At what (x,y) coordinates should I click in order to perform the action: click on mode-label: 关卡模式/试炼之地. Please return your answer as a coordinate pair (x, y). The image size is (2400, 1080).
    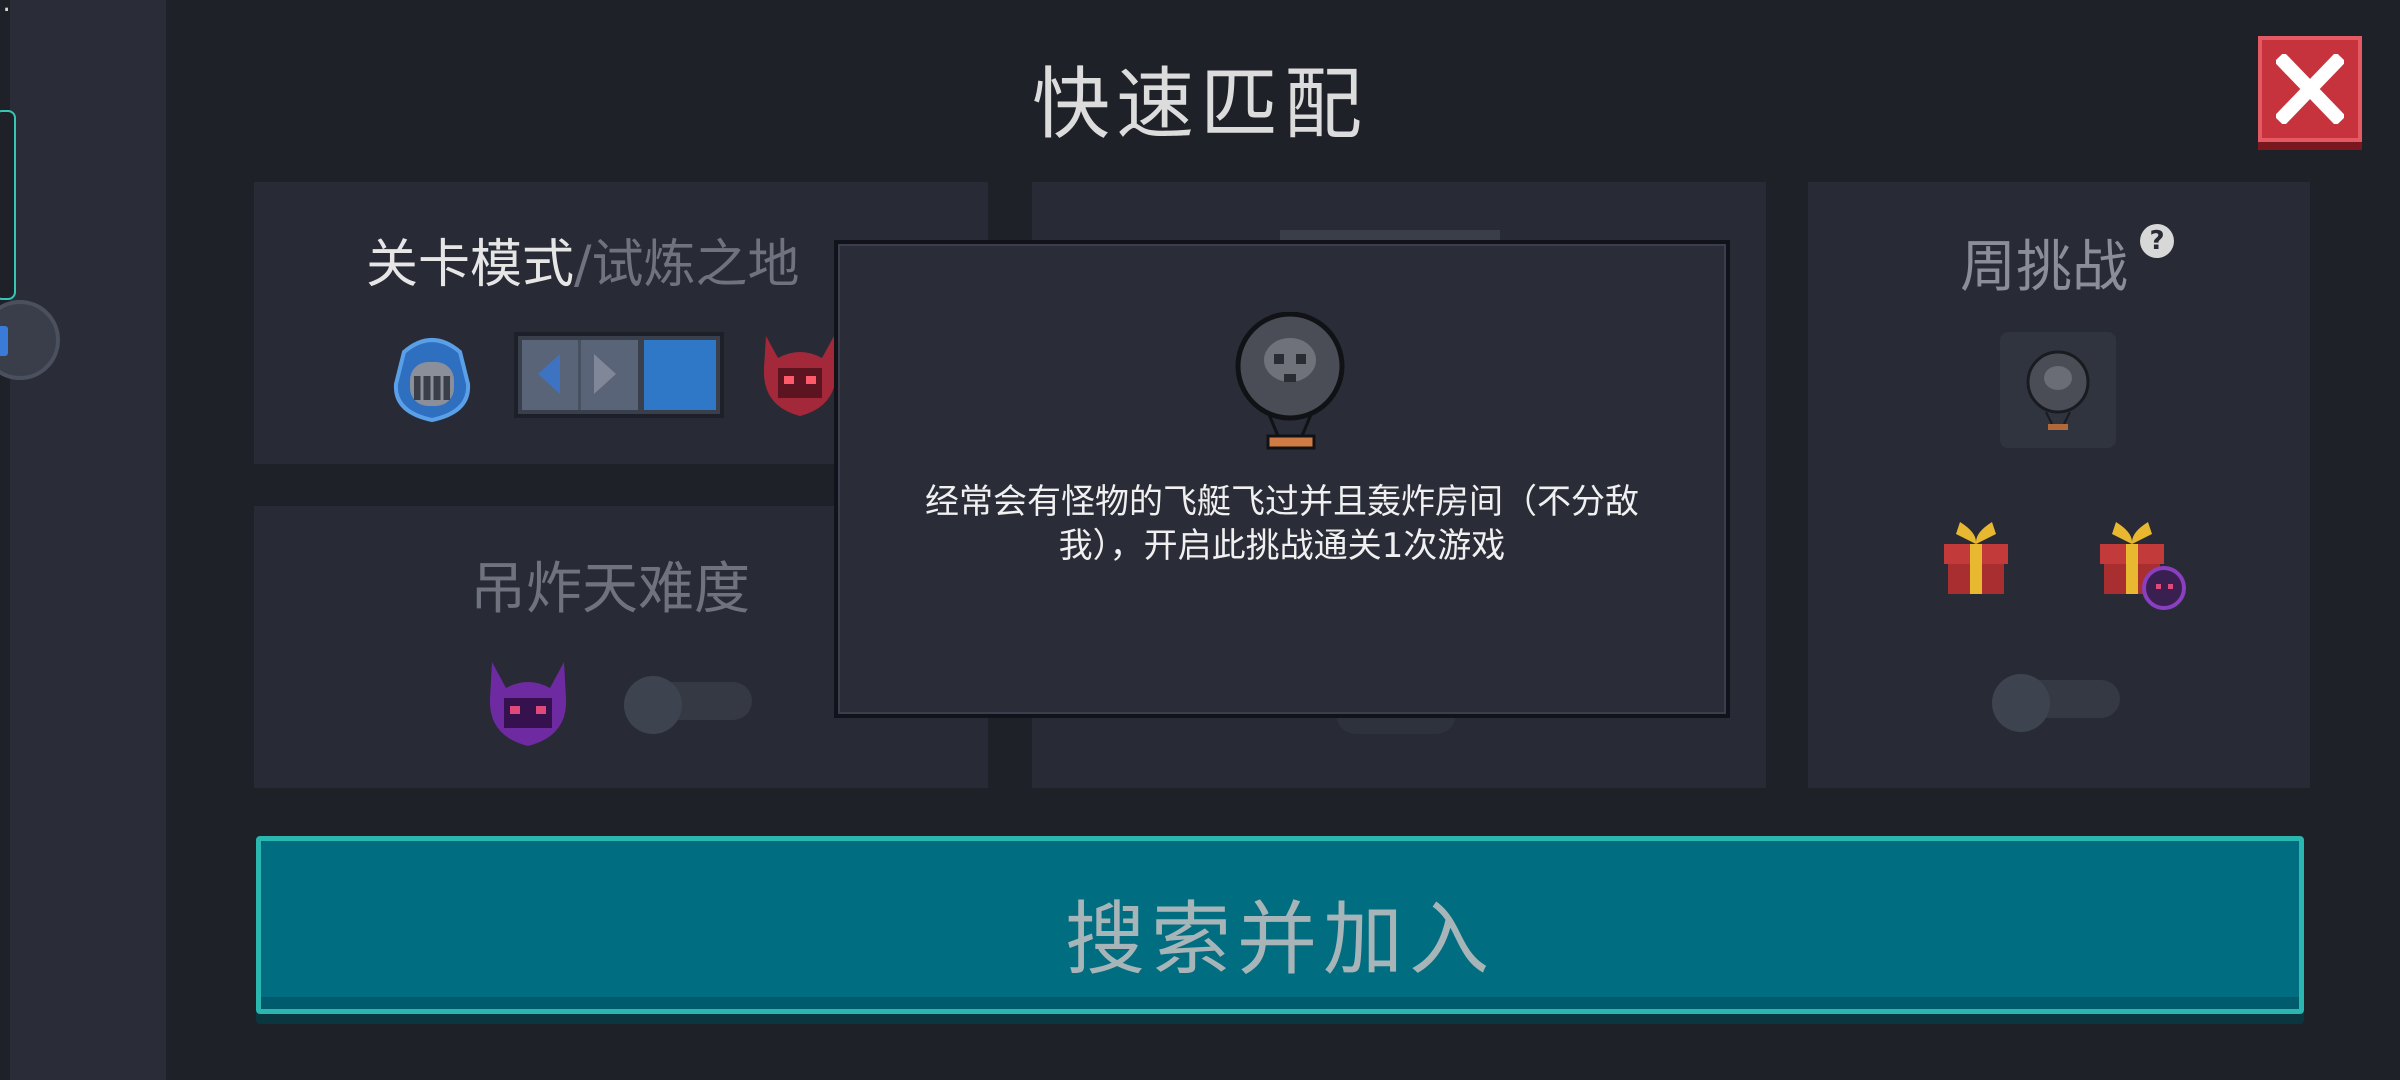
    Looking at the image, I should click on (583, 259).